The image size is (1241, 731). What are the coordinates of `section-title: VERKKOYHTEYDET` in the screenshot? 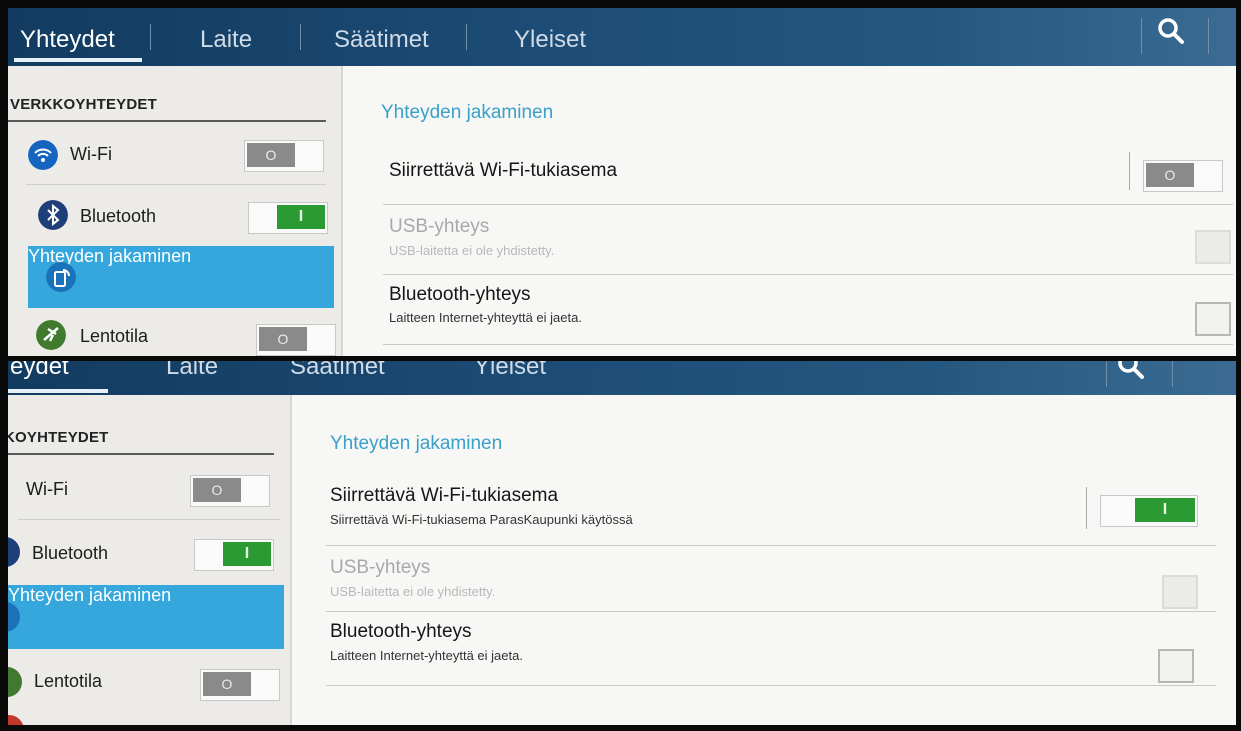 It's located at (83, 104).